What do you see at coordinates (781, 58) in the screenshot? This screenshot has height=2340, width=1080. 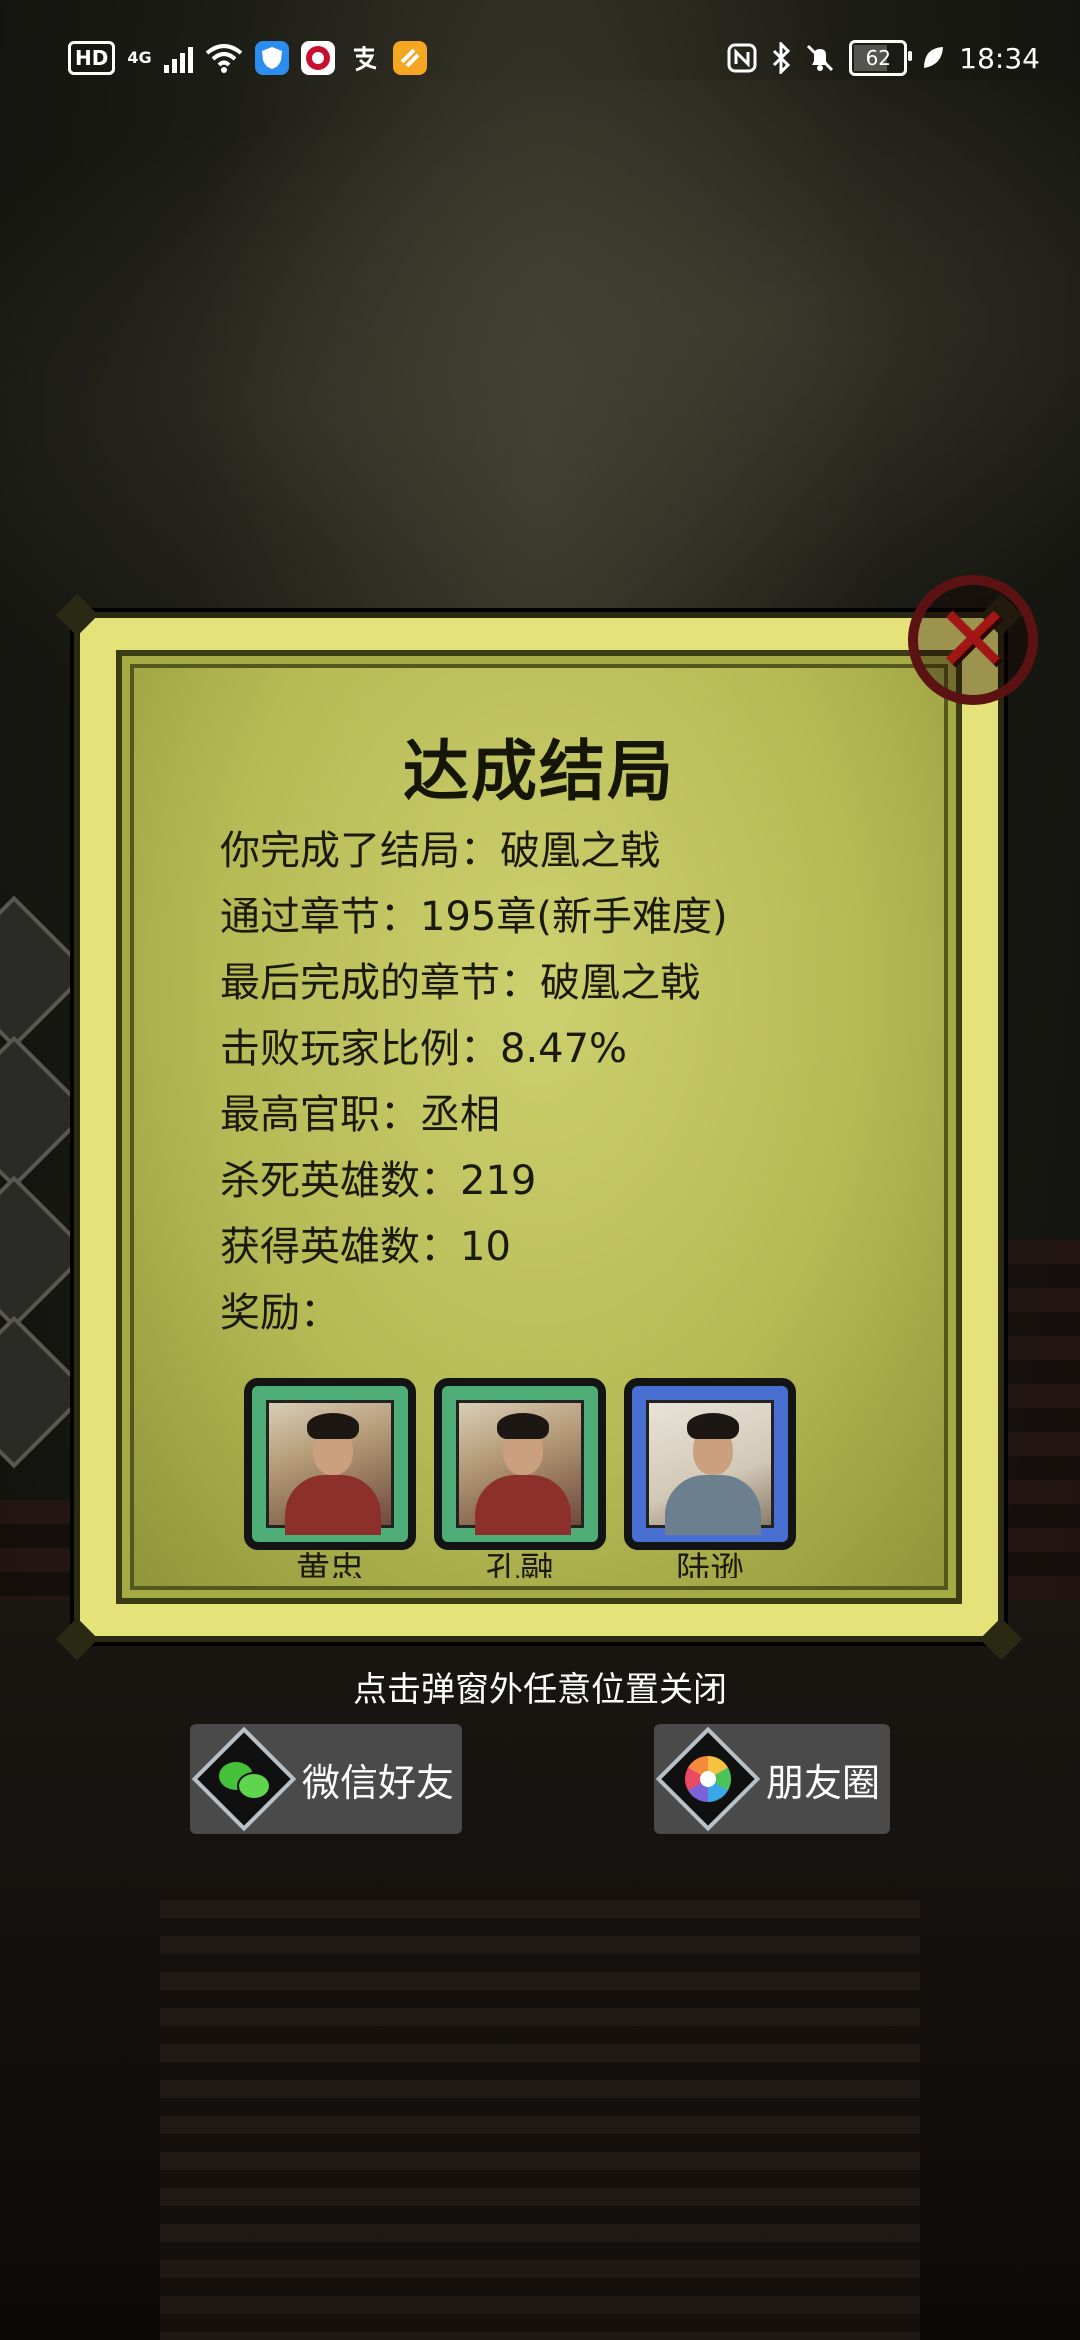 I see `bluetooth-icon` at bounding box center [781, 58].